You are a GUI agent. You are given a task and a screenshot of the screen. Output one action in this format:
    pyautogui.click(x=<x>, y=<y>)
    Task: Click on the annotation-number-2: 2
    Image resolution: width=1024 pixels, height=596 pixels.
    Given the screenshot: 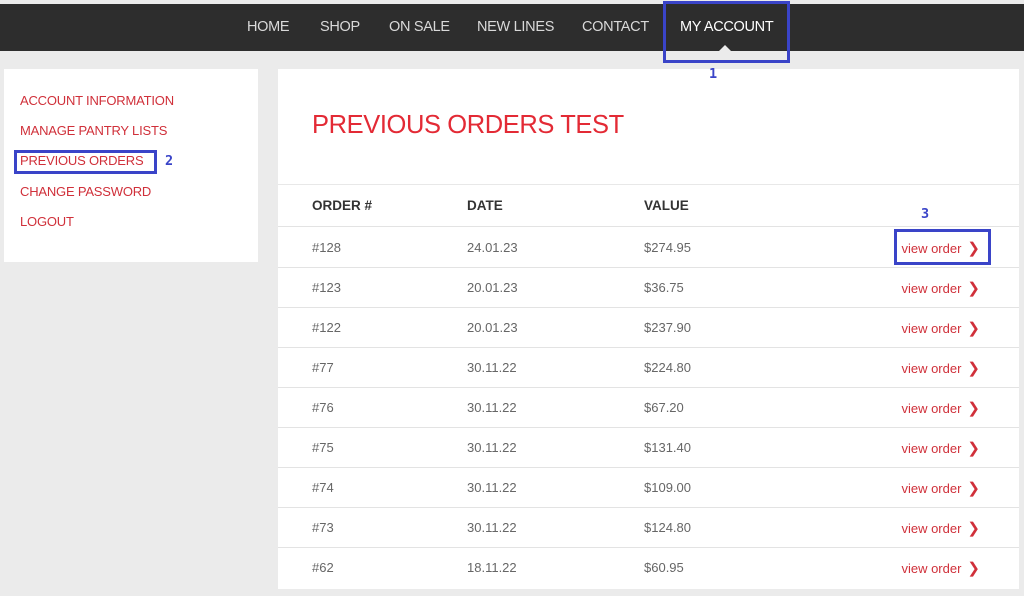 What is the action you would take?
    pyautogui.click(x=169, y=161)
    